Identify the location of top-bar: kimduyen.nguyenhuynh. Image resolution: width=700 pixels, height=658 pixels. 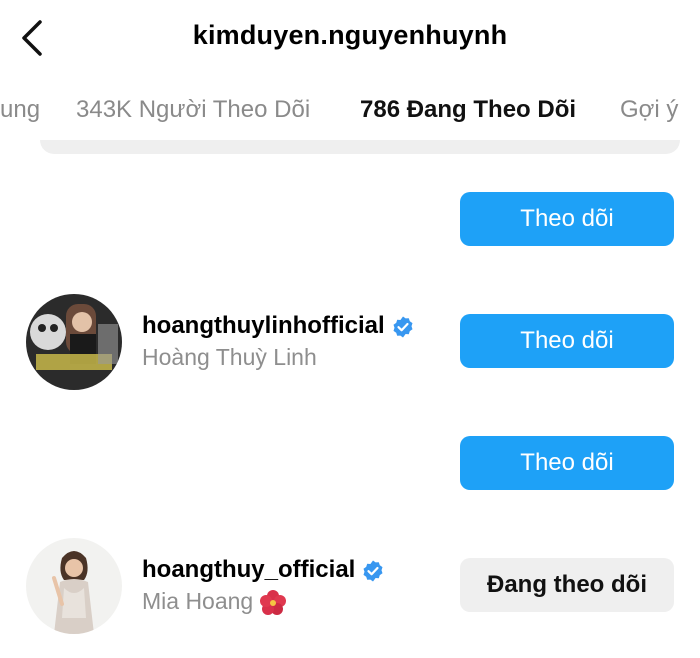
(350, 39).